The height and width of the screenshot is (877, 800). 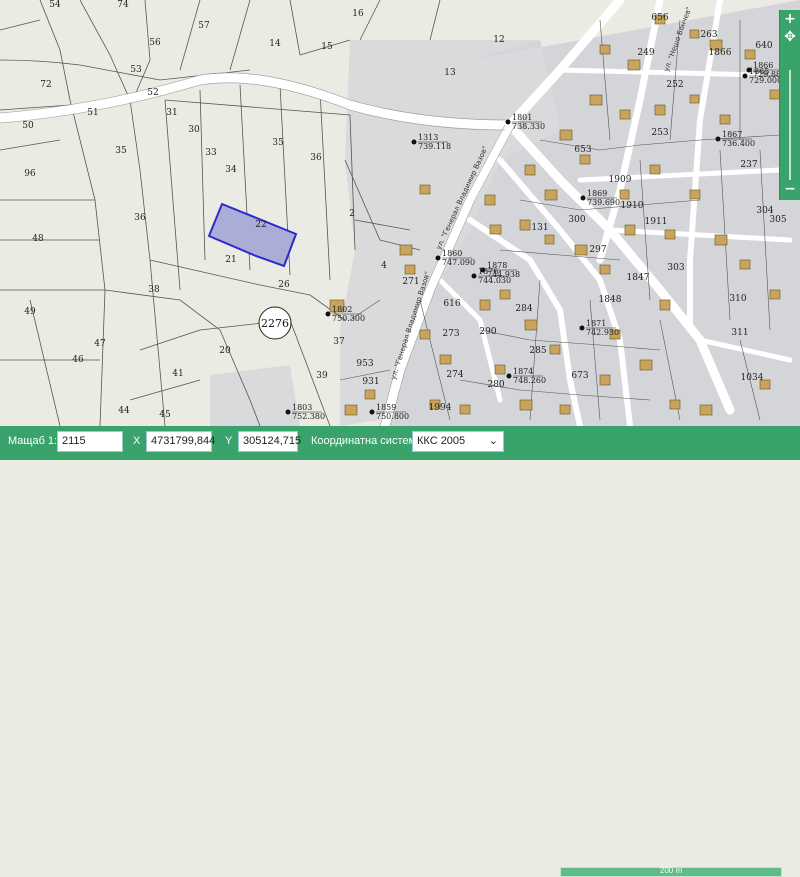 What do you see at coordinates (177, 374) in the screenshot?
I see `parcel-label: 41` at bounding box center [177, 374].